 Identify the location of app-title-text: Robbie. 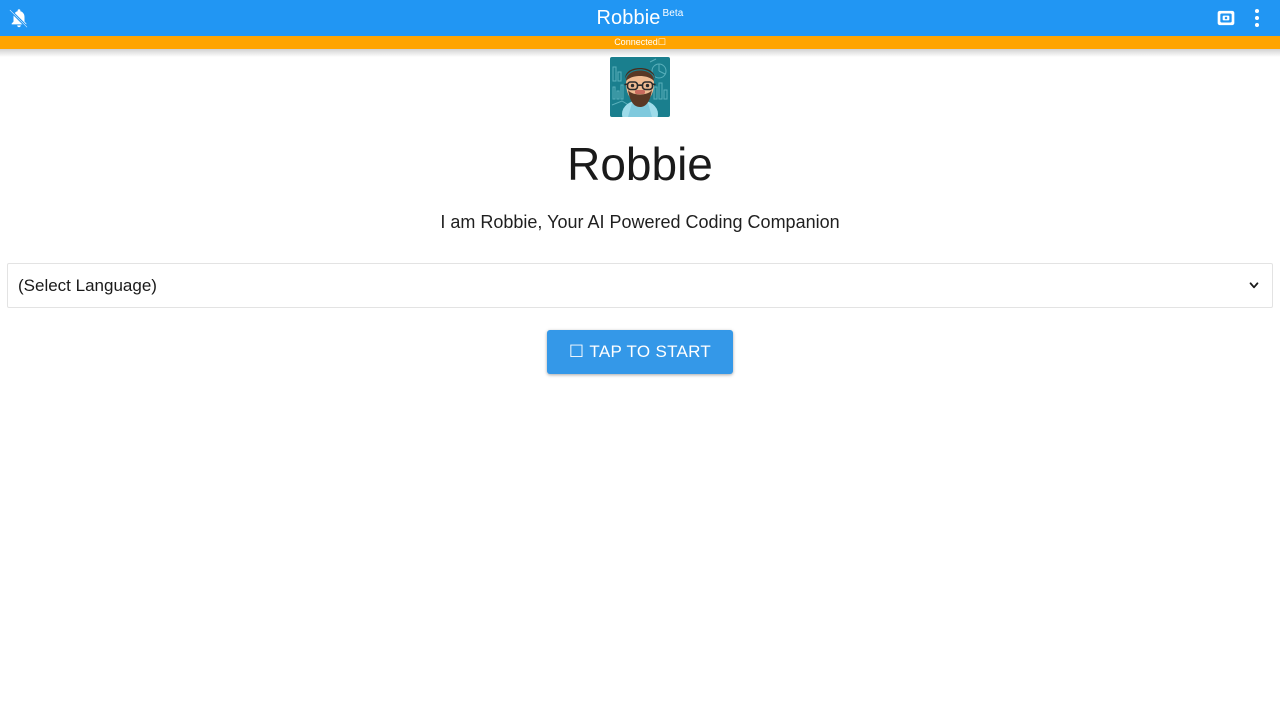
(628, 18).